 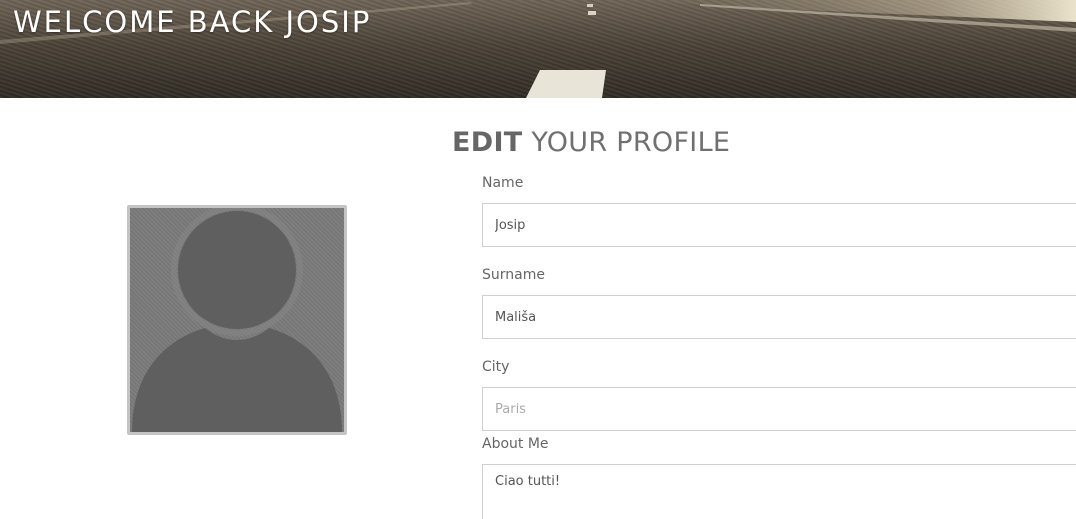 I want to click on city-label: City, so click(x=496, y=367).